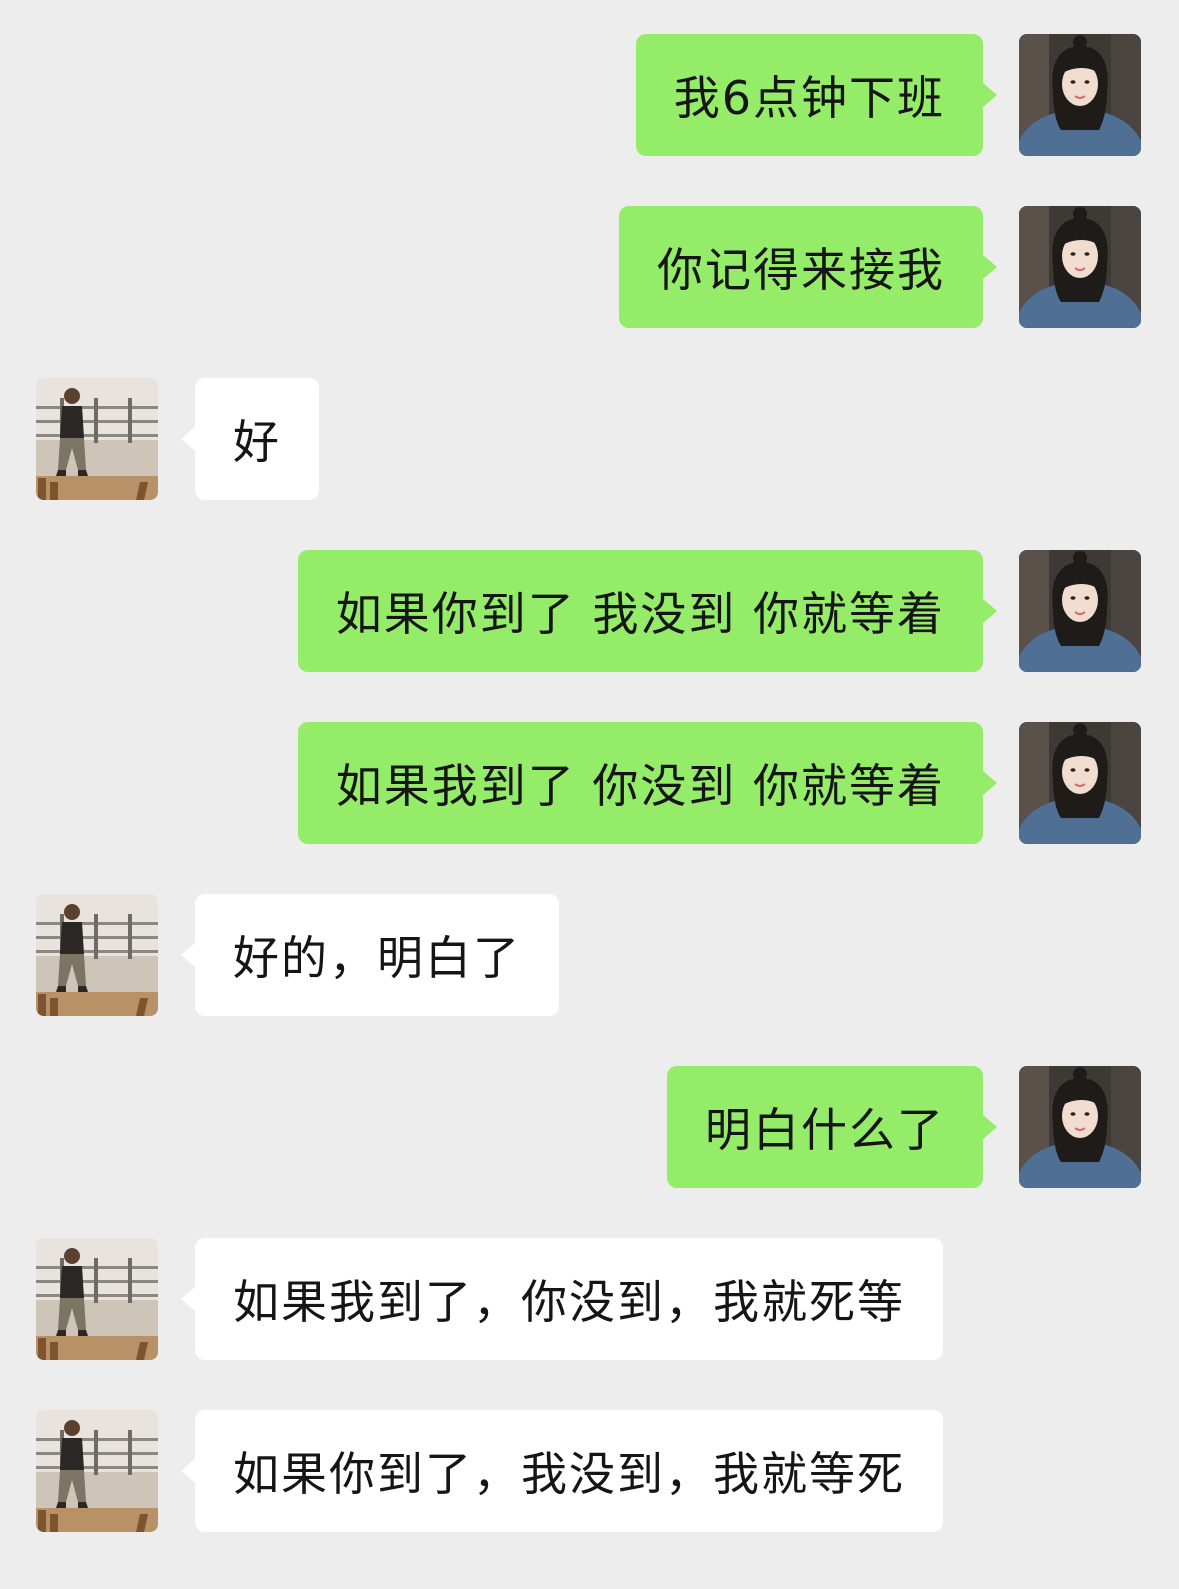 Image resolution: width=1179 pixels, height=1589 pixels. What do you see at coordinates (589, 1127) in the screenshot?
I see `message-row-outgoing: 明白什么了` at bounding box center [589, 1127].